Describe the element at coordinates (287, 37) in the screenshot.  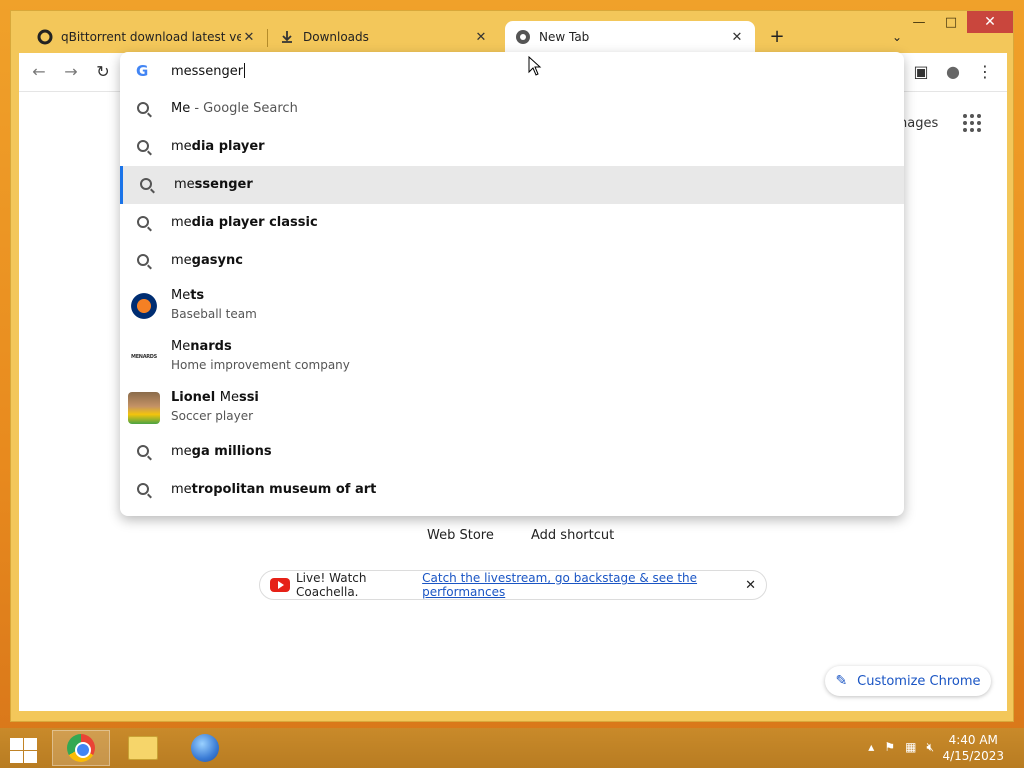
I see `download-icon` at that location.